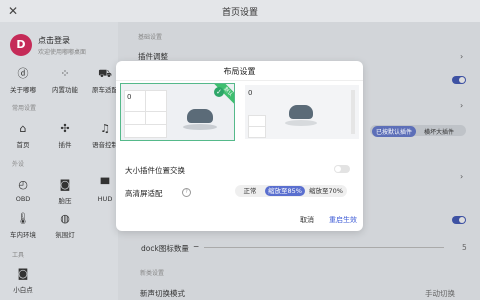 Image resolution: width=480 pixels, height=300 pixels. Describe the element at coordinates (418, 131) in the screenshot. I see `layout-pill-group: 已按默认插件 横坏大插件` at that location.